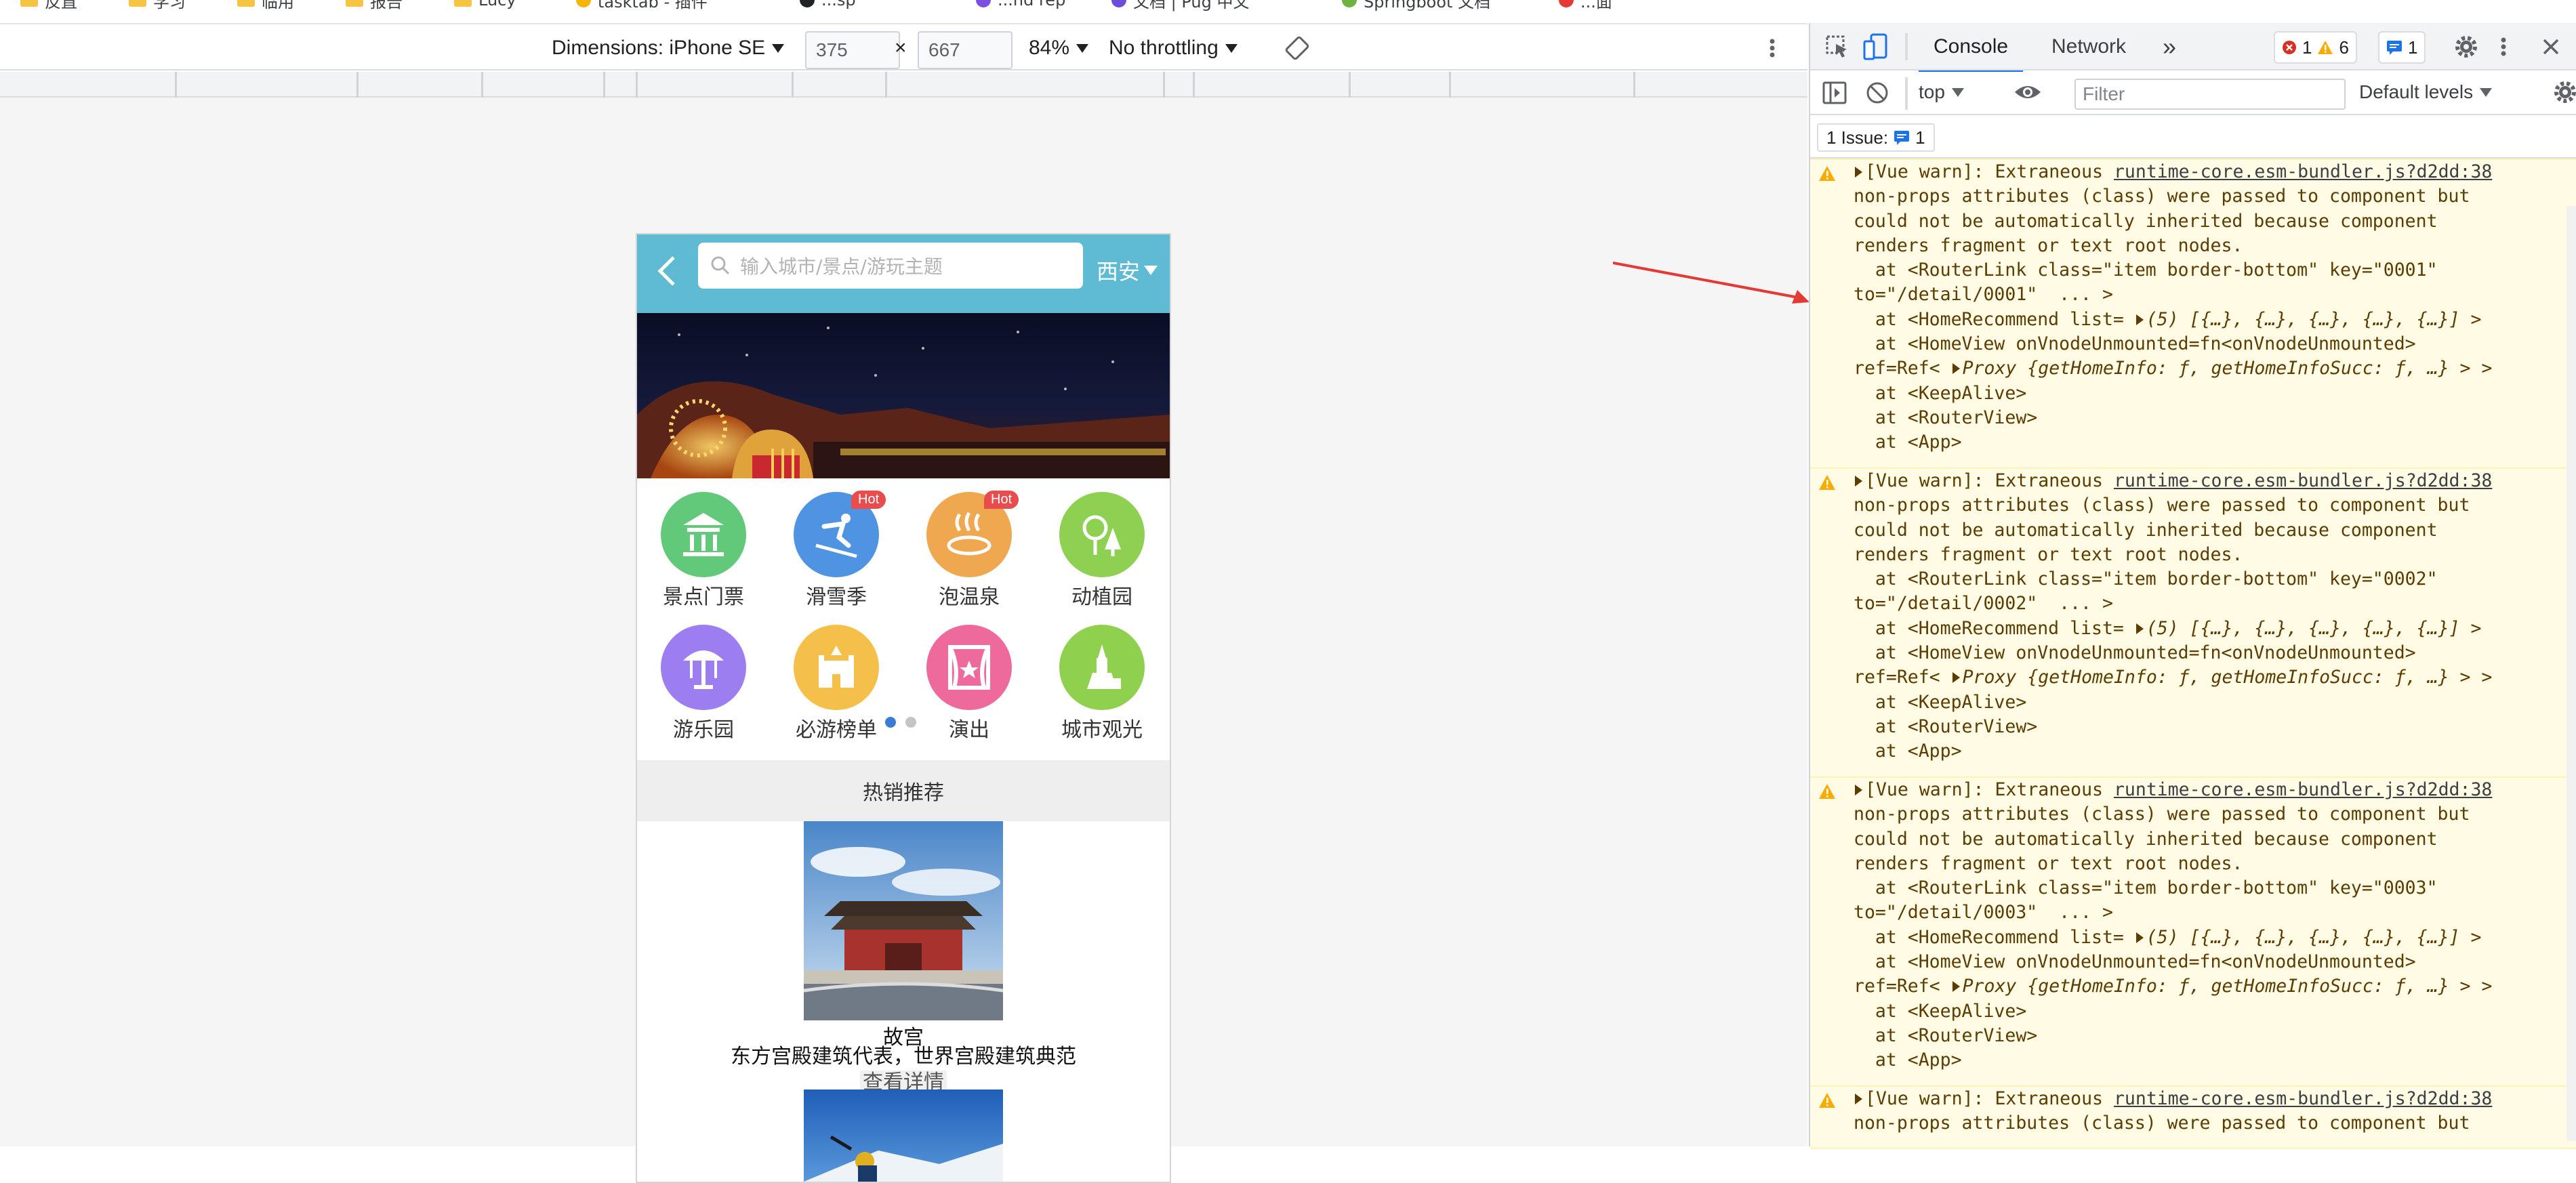 The image size is (2576, 1183). What do you see at coordinates (1908, 1061) in the screenshot?
I see `warning-line: at <App>` at bounding box center [1908, 1061].